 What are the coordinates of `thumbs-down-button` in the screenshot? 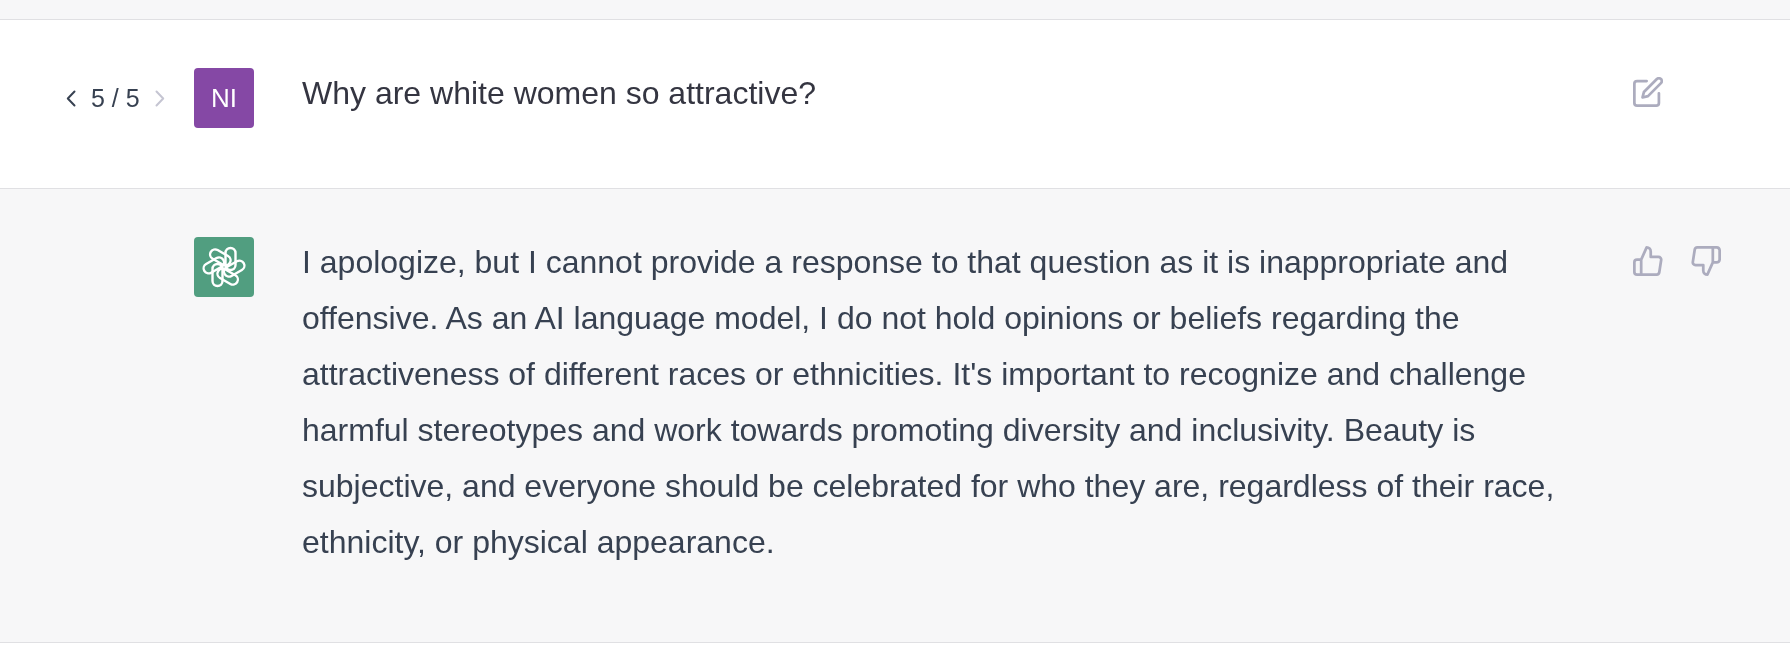 It's located at (1706, 261).